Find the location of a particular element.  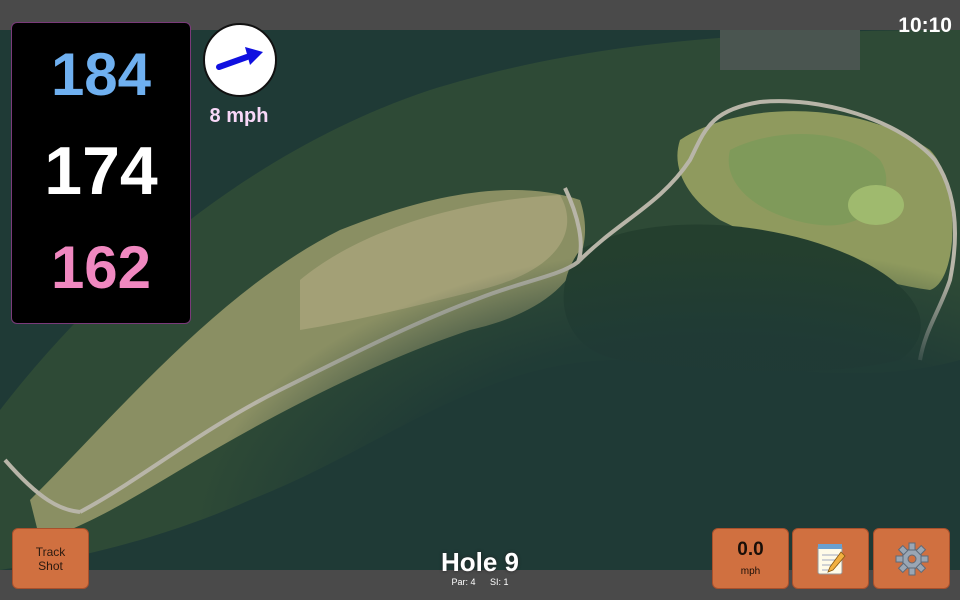

center-yardage: 174 is located at coordinates (101, 171).